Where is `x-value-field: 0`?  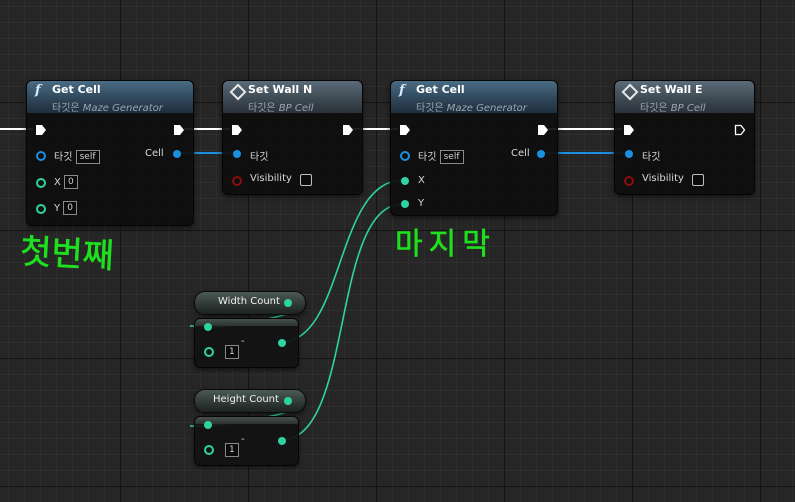
x-value-field: 0 is located at coordinates (71, 182).